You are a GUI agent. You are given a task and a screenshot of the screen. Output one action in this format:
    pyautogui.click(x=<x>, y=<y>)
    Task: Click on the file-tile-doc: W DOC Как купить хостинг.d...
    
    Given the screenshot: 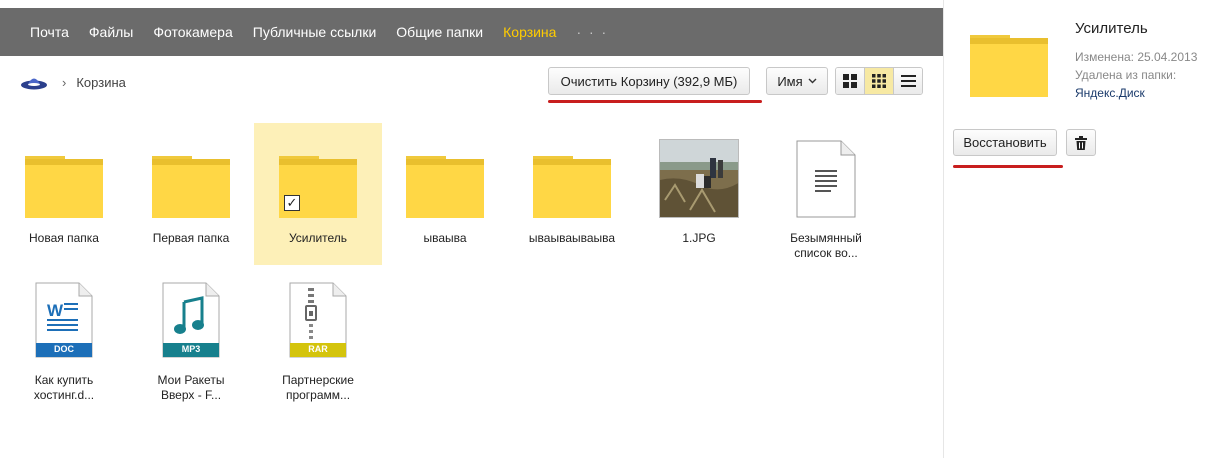 What is the action you would take?
    pyautogui.click(x=64, y=341)
    